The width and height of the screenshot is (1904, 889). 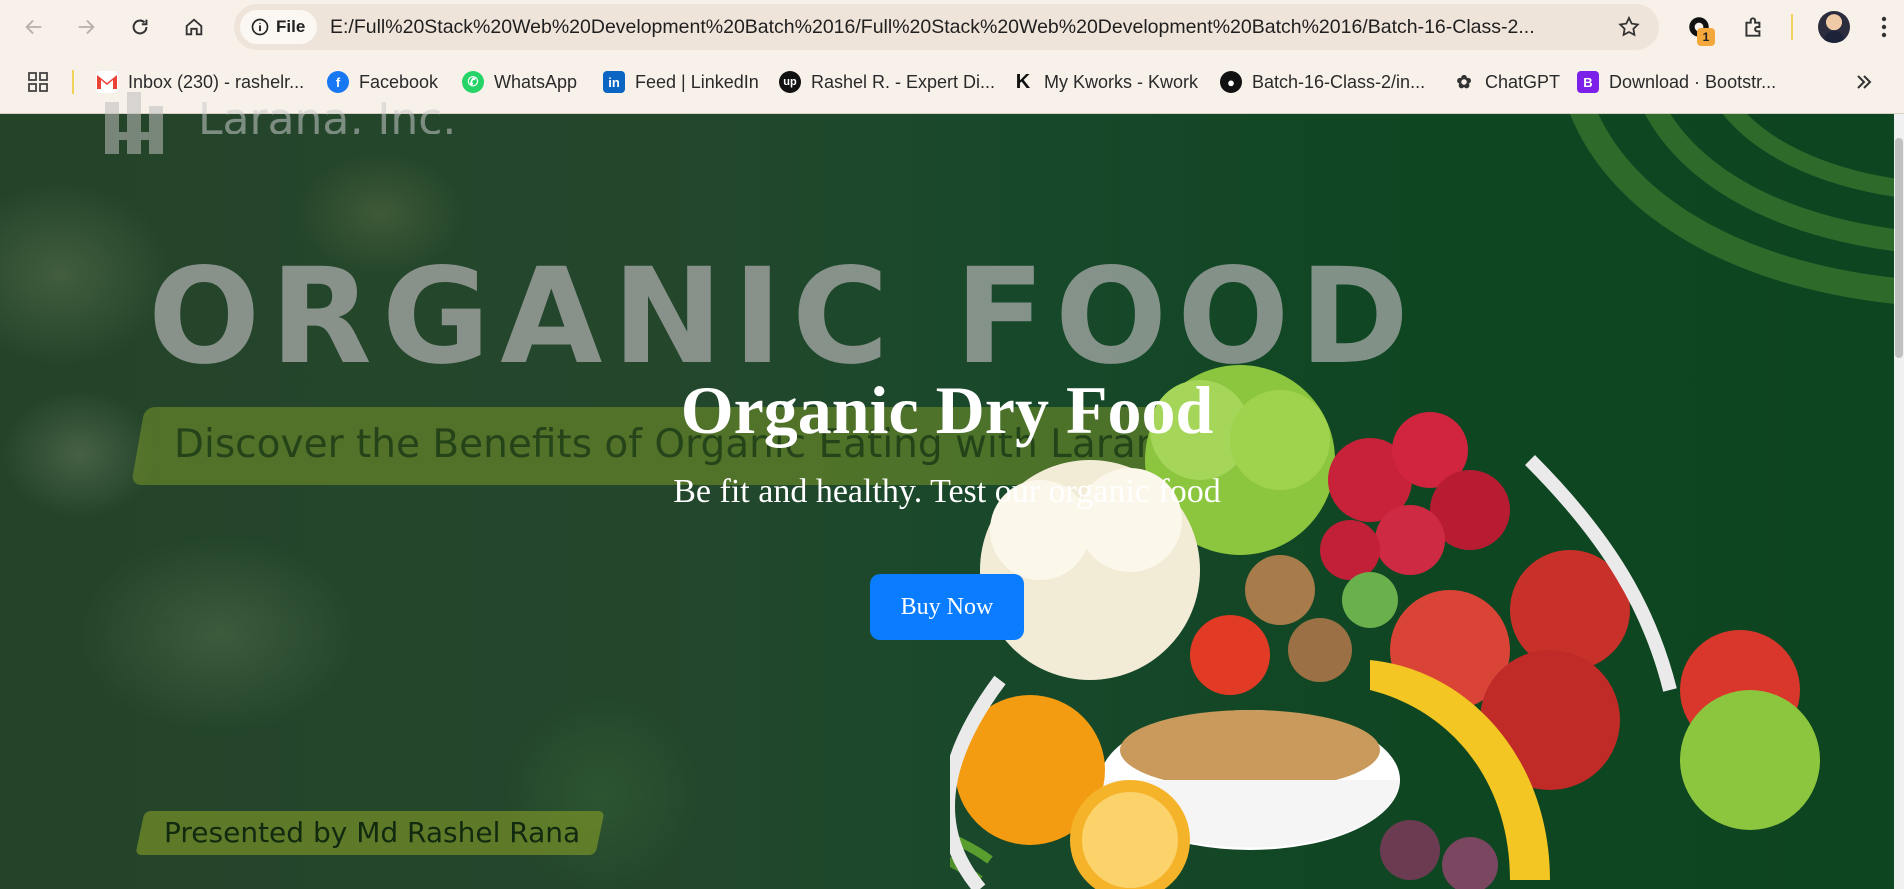 I want to click on arrow-right-icon, so click(x=86, y=27).